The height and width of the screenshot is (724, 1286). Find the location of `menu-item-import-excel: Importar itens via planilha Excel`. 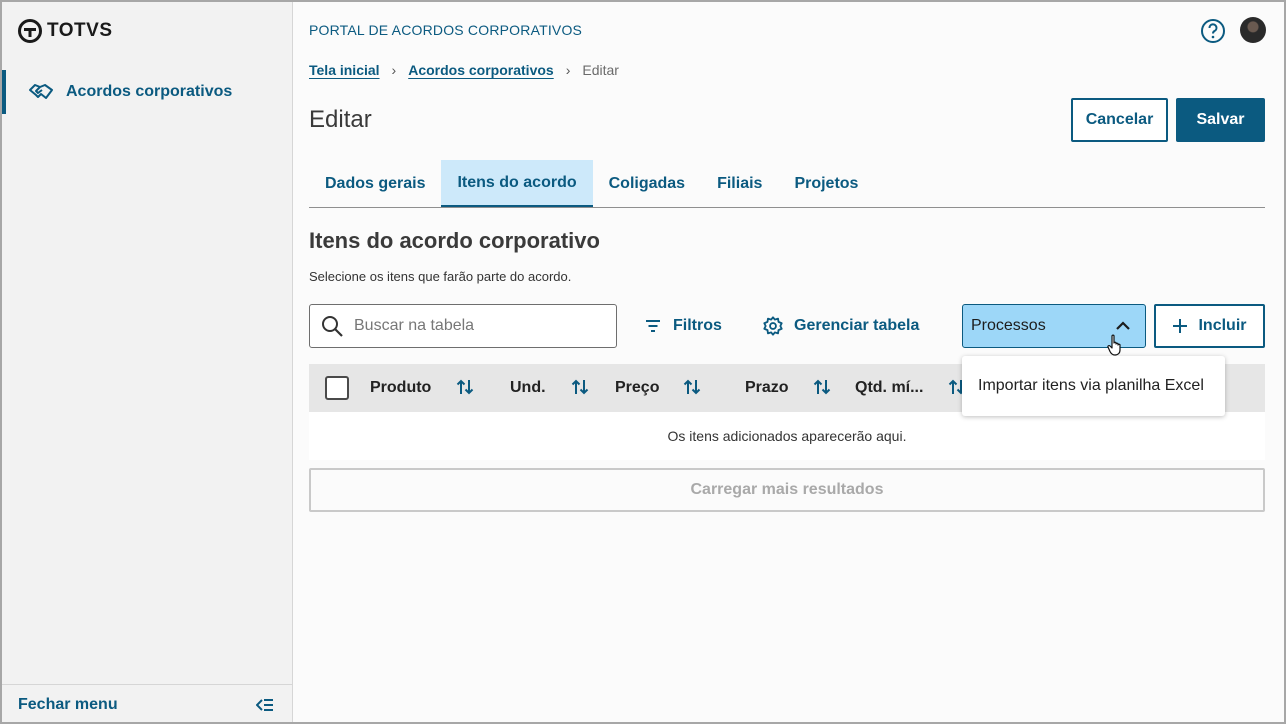

menu-item-import-excel: Importar itens via planilha Excel is located at coordinates (1091, 386).